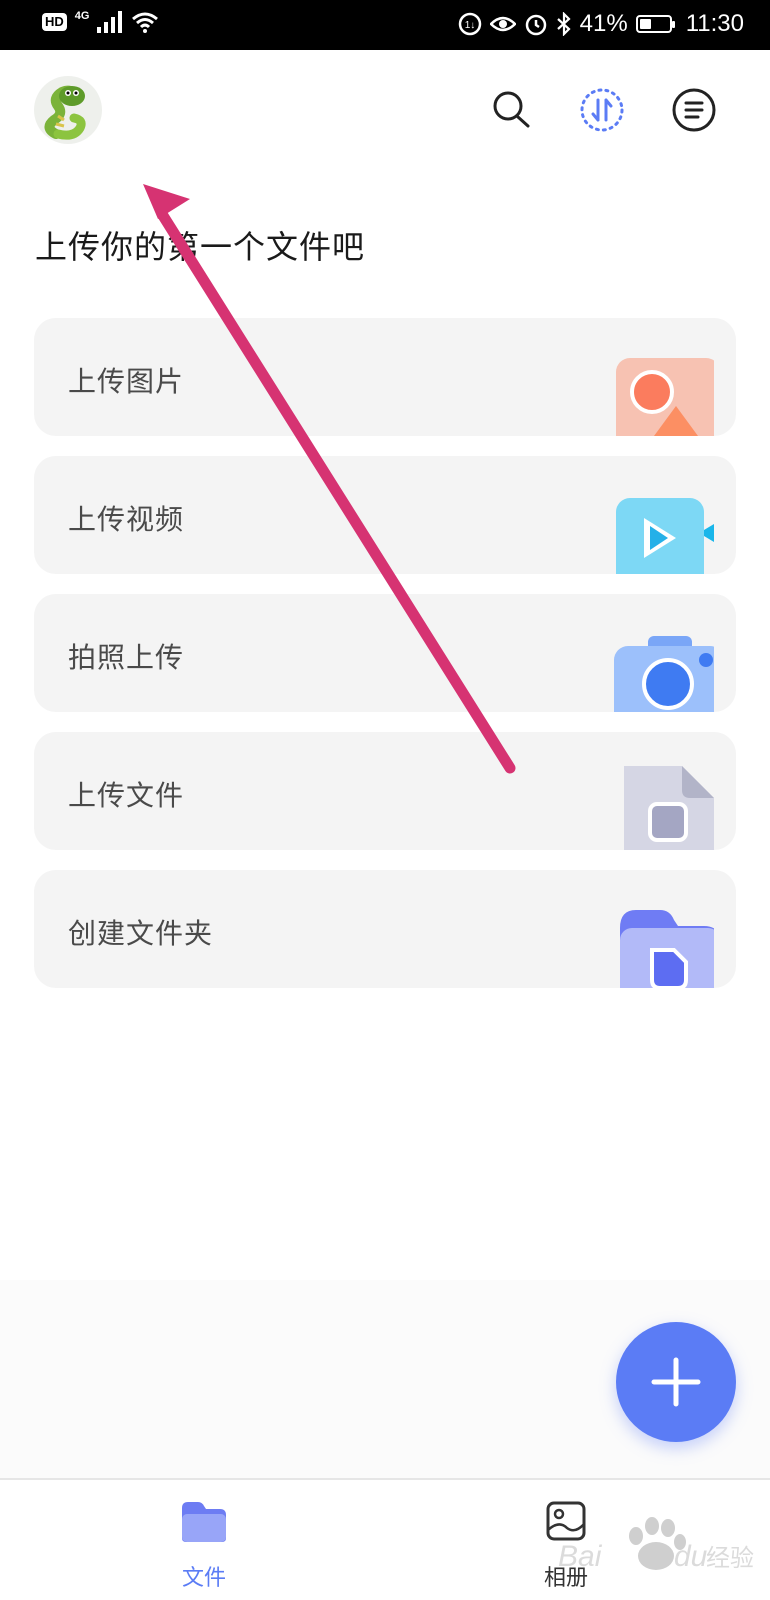  Describe the element at coordinates (126, 795) in the screenshot. I see `card-label: 上传文件` at that location.